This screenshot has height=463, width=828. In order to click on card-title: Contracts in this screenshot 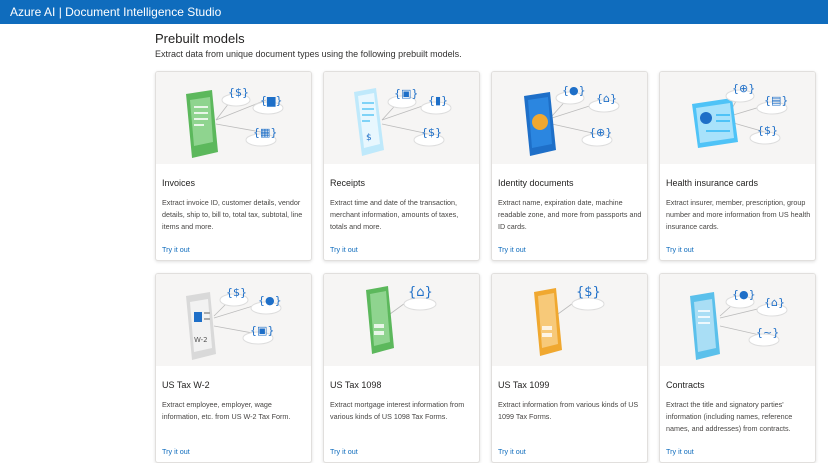, I will do `click(685, 385)`.